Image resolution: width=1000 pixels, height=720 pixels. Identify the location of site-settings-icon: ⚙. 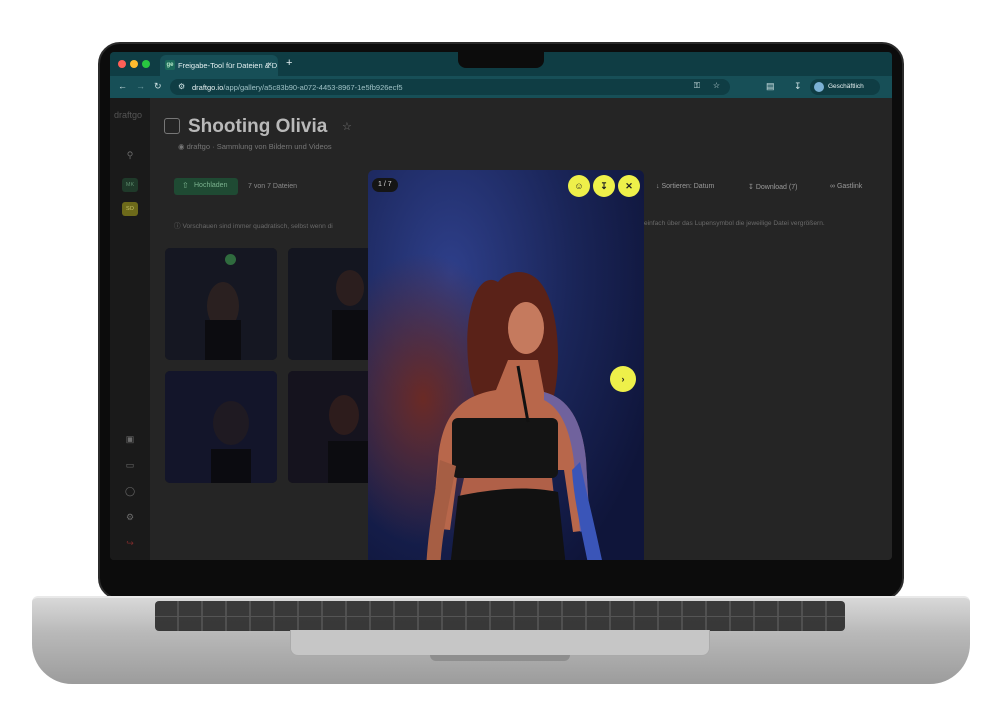
(181, 86).